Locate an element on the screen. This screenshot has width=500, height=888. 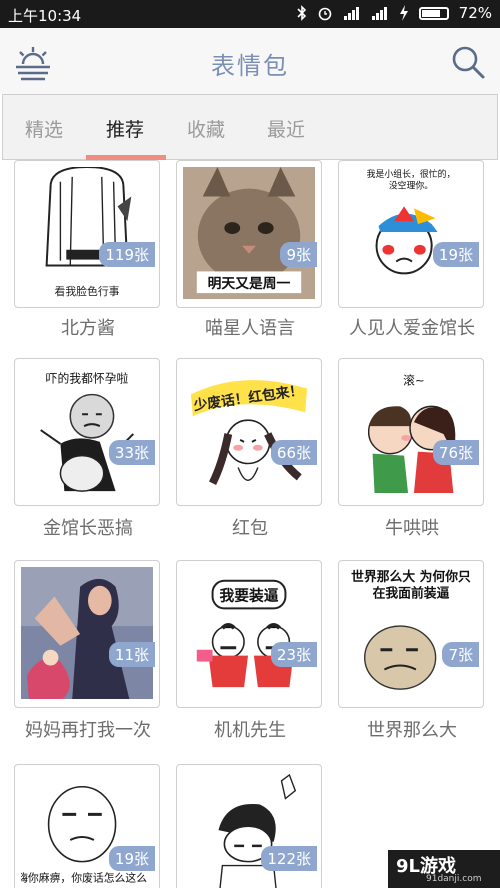
site-watermark: 9L游戏 91danji.com is located at coordinates (444, 869).